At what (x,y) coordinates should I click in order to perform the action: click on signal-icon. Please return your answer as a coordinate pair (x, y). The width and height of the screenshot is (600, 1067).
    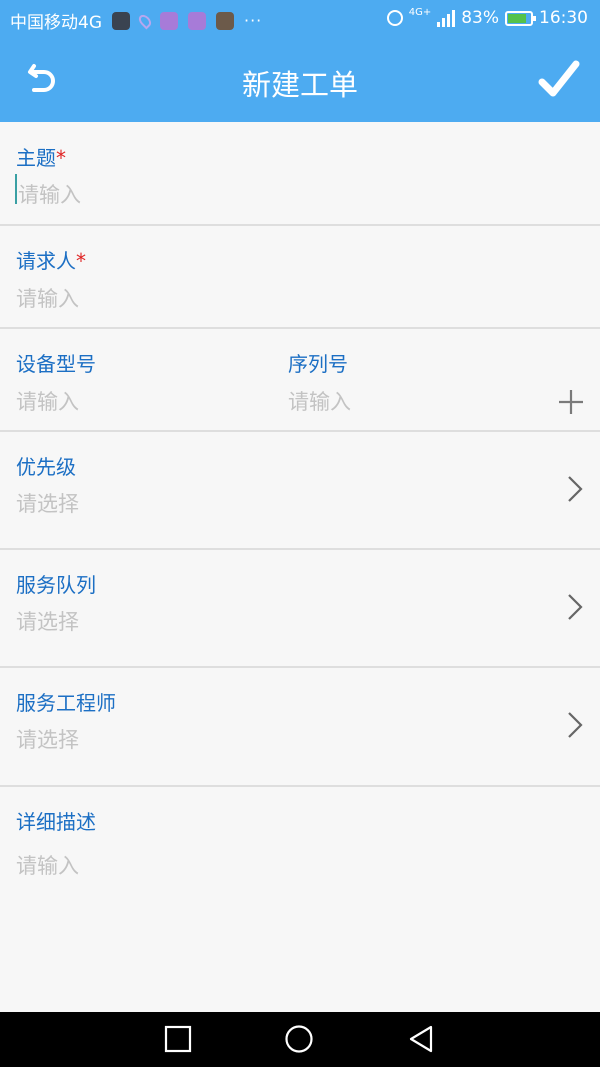
    Looking at the image, I should click on (446, 18).